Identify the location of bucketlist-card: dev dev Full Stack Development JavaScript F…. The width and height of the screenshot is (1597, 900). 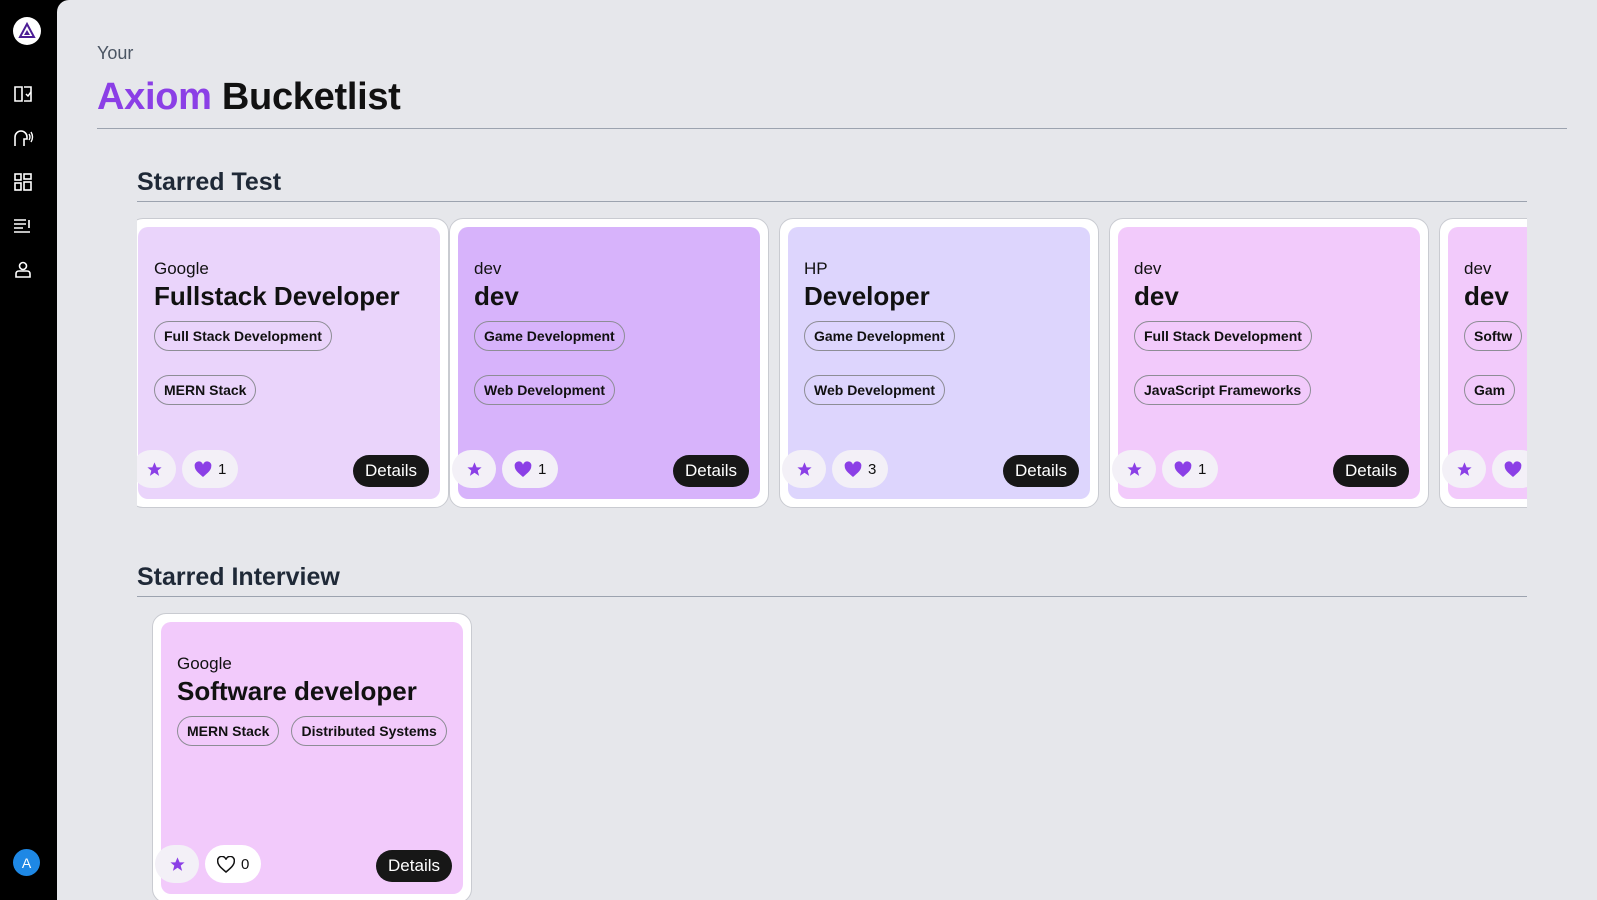
(1269, 363).